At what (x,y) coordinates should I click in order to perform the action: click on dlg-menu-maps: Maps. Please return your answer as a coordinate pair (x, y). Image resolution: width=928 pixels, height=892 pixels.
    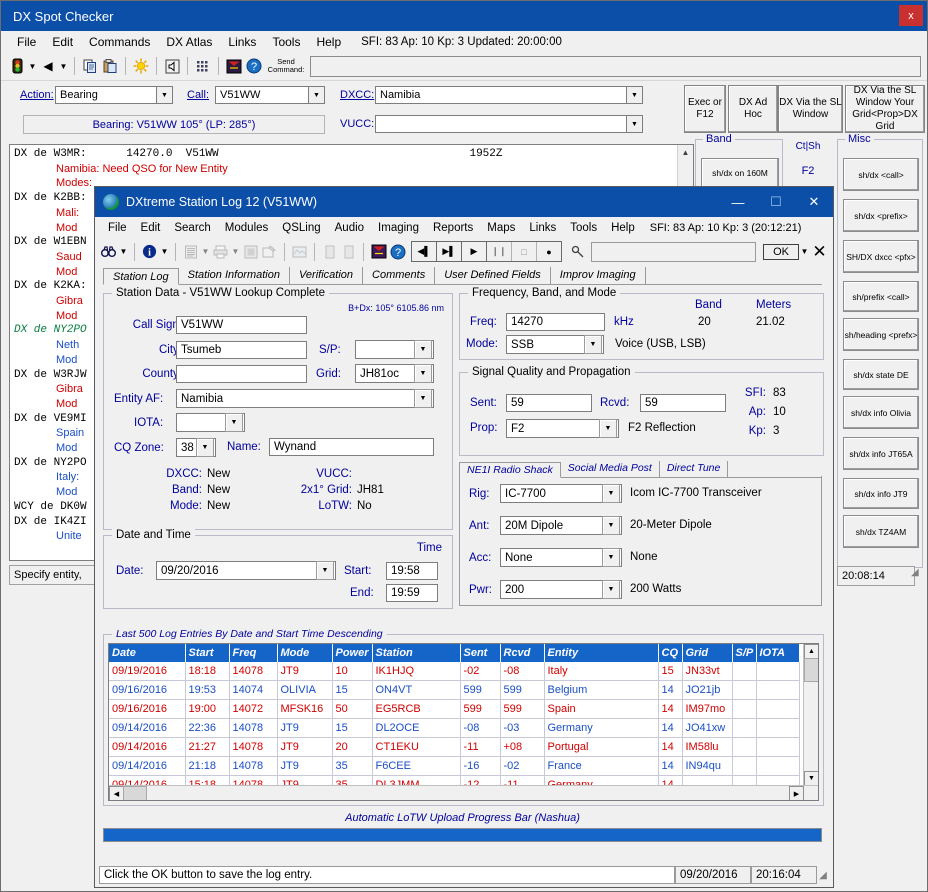
    Looking at the image, I should click on (501, 228).